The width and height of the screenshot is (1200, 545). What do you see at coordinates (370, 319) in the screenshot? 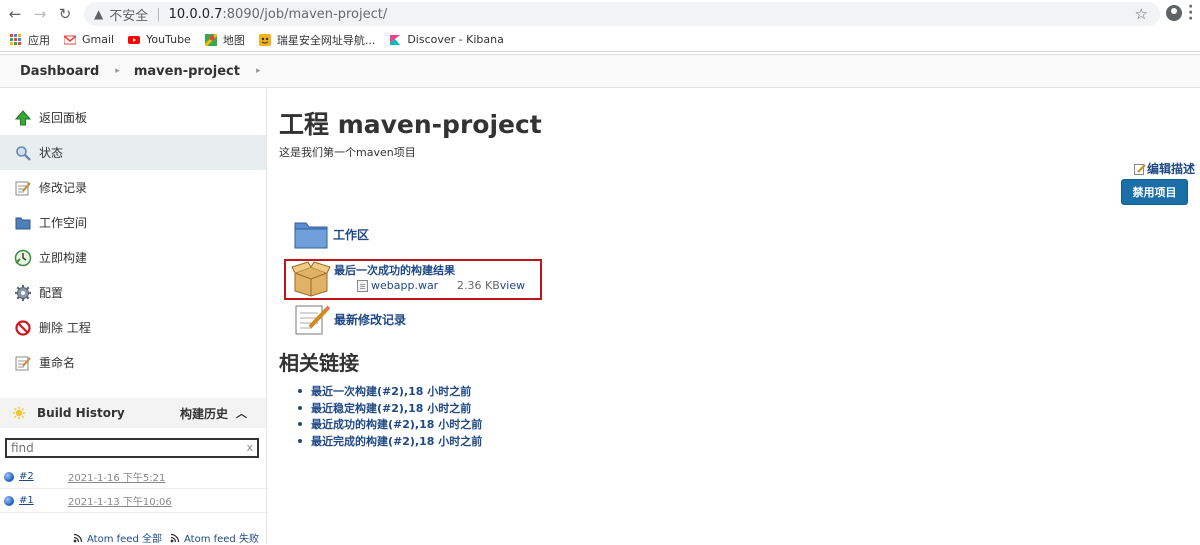
I see `recent-changes-label: 最新修改记录` at bounding box center [370, 319].